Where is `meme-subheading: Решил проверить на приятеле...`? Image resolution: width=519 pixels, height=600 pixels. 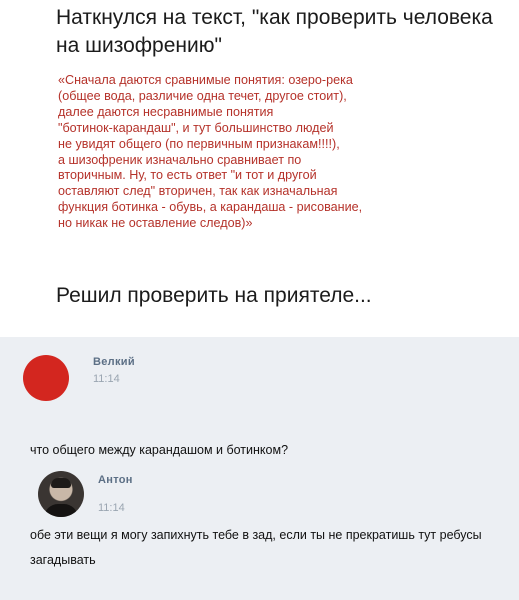
meme-subheading: Решил проверить на приятеле... is located at coordinates (214, 295).